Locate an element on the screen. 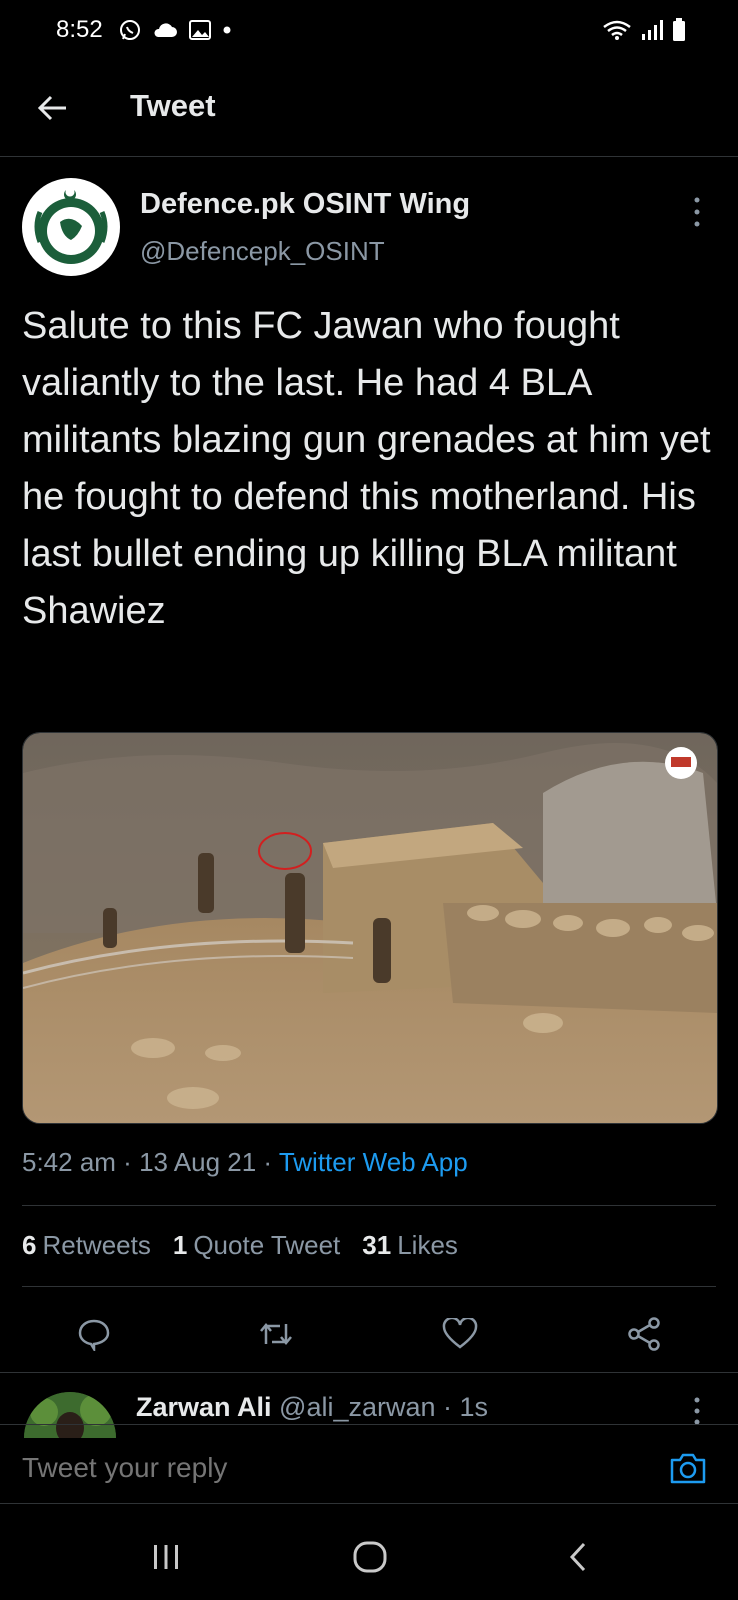  dot-icon is located at coordinates (227, 30).